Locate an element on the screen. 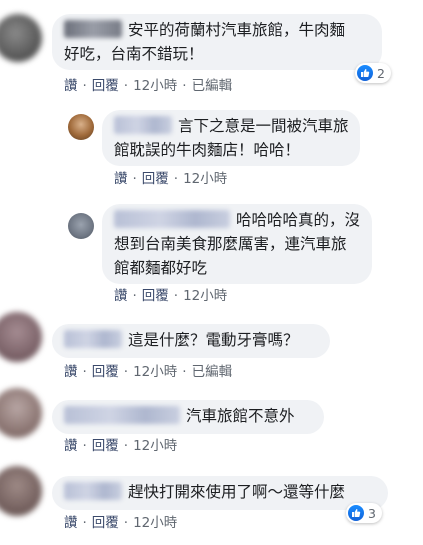 This screenshot has height=545, width=423. reaction-badge: 3 is located at coordinates (364, 513).